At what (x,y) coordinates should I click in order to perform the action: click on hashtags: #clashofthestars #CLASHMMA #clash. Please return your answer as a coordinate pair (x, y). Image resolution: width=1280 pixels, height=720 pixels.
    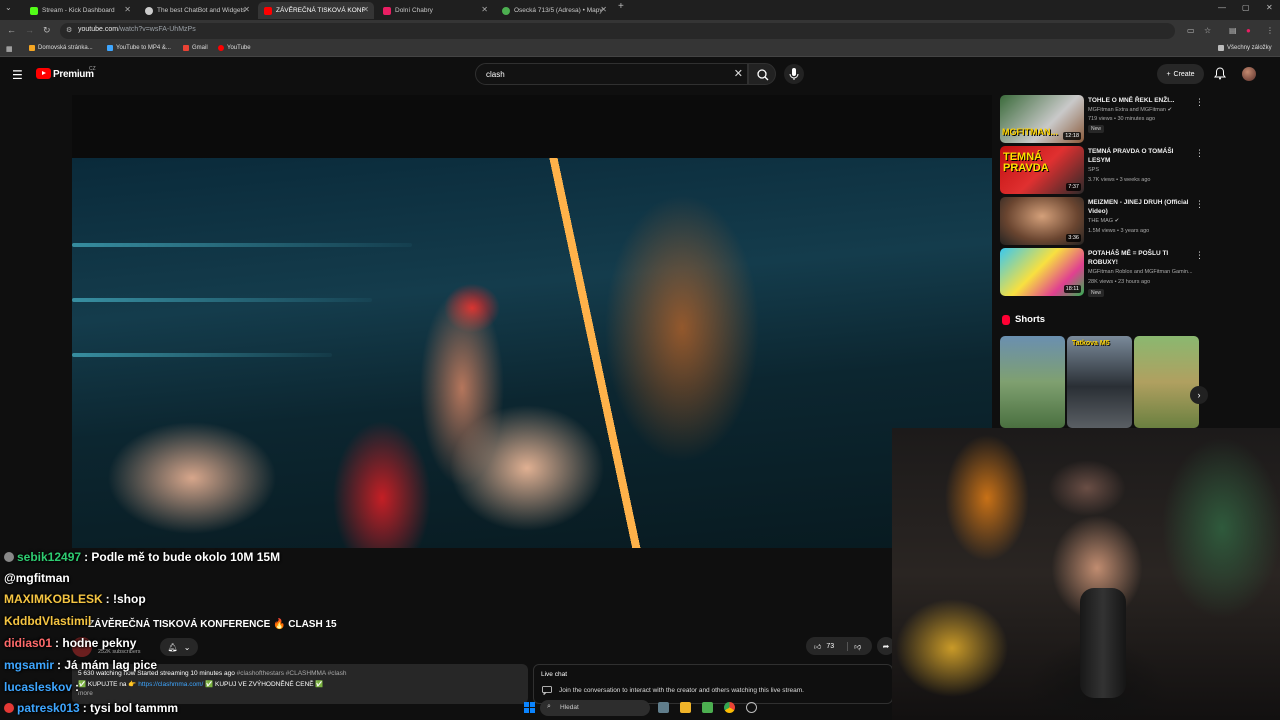
    Looking at the image, I should click on (292, 673).